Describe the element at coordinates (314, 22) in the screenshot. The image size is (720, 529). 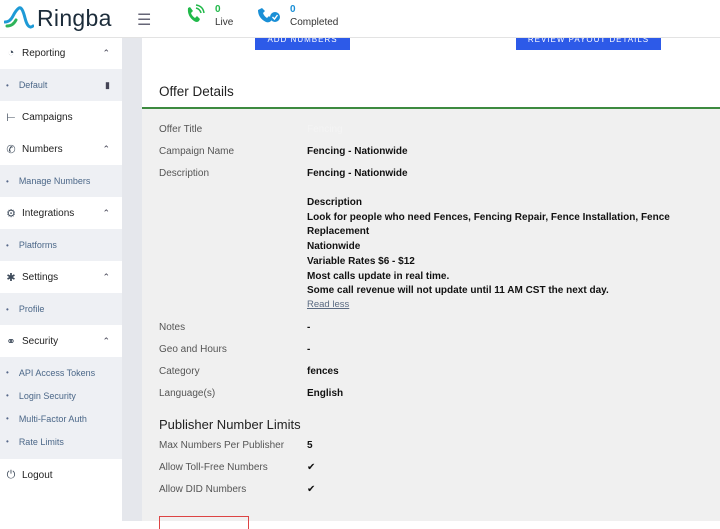
I see `completed-label: Completed` at that location.